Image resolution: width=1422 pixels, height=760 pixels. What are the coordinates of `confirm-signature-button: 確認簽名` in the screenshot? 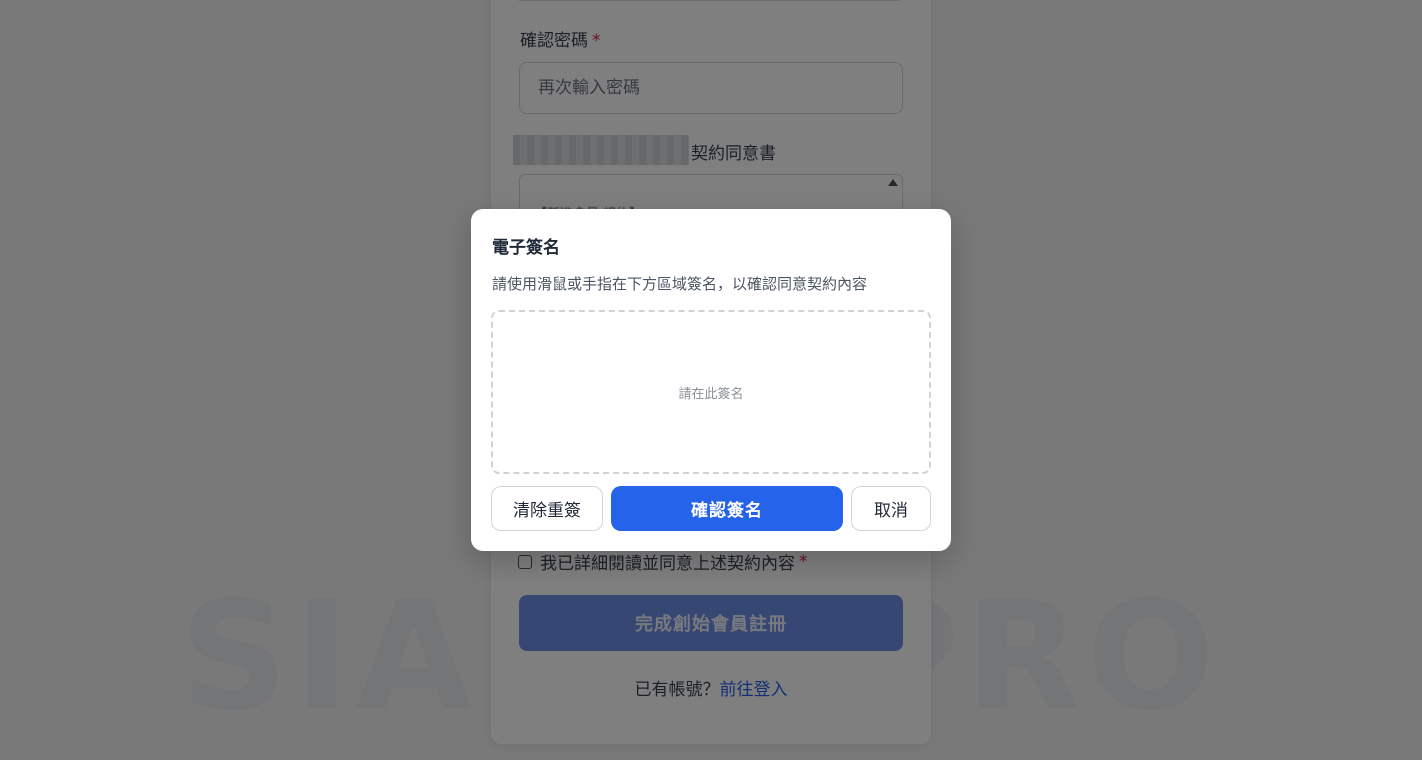 It's located at (727, 508).